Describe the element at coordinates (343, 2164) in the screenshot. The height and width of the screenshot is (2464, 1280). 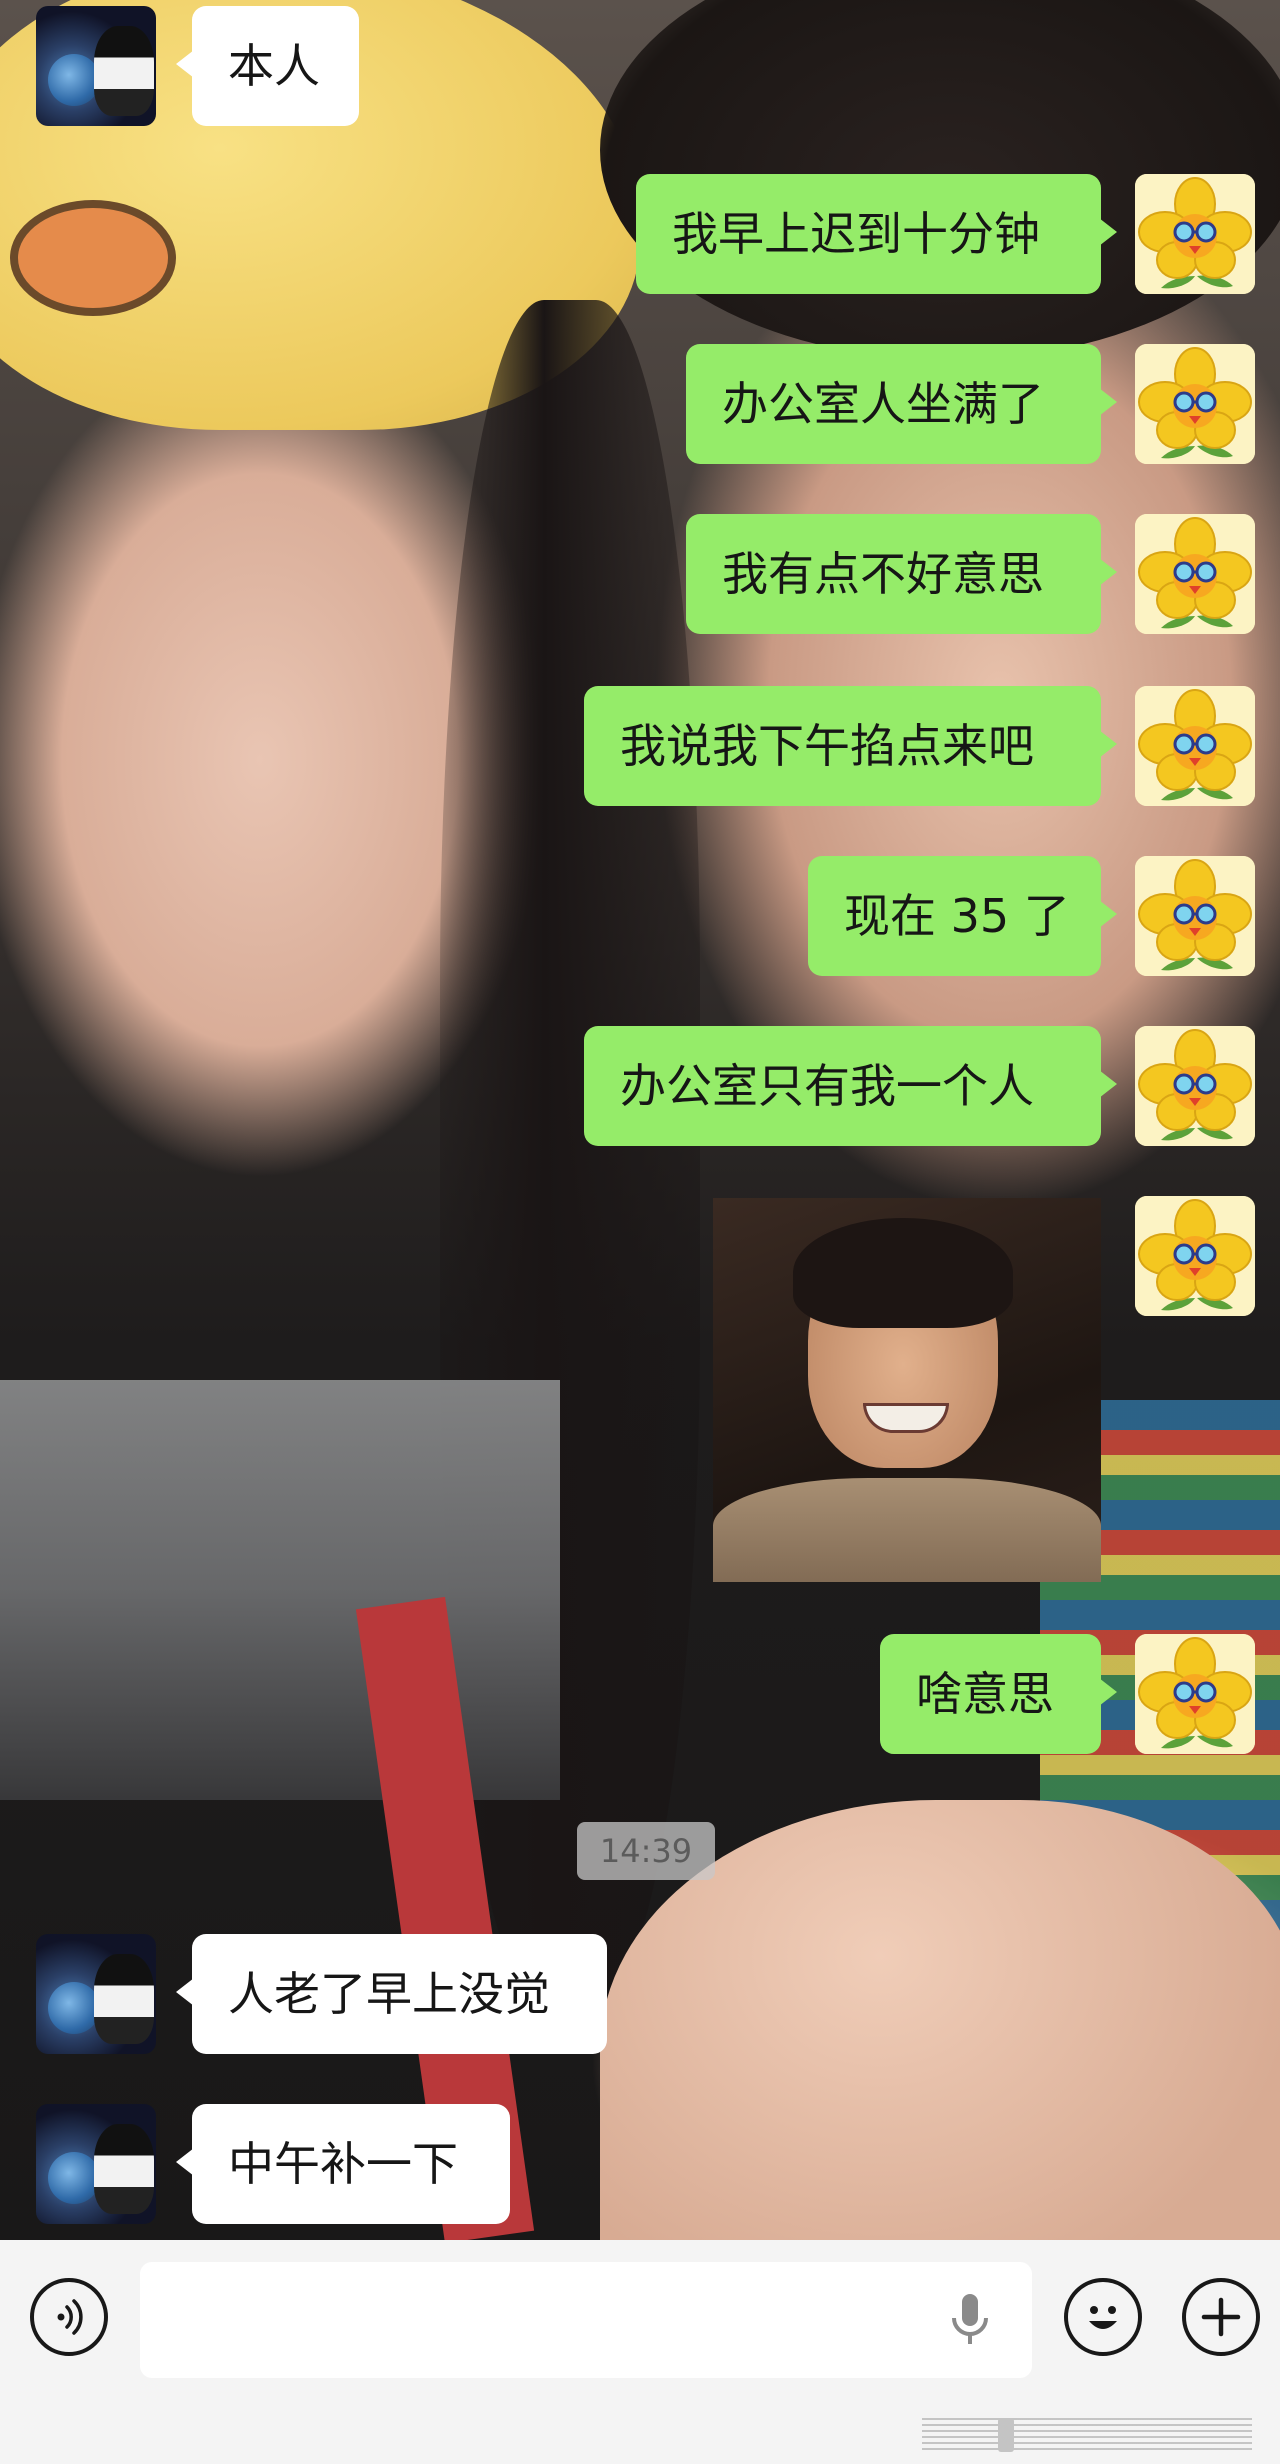
I see `message-bubble-incoming: 中午补一下` at that location.